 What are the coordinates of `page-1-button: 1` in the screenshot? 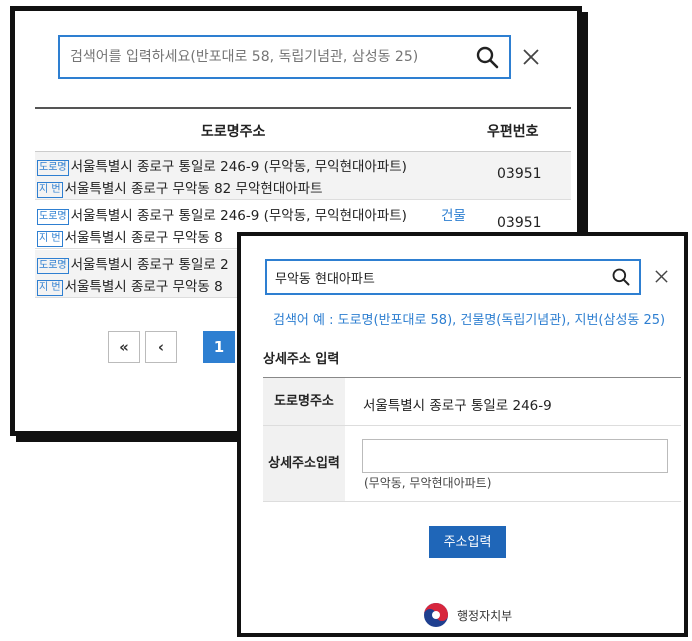 It's located at (219, 347).